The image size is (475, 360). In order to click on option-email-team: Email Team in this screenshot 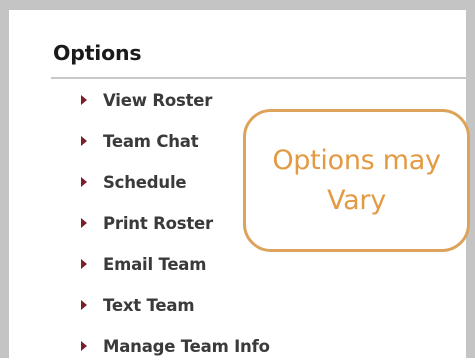, I will do `click(143, 264)`.